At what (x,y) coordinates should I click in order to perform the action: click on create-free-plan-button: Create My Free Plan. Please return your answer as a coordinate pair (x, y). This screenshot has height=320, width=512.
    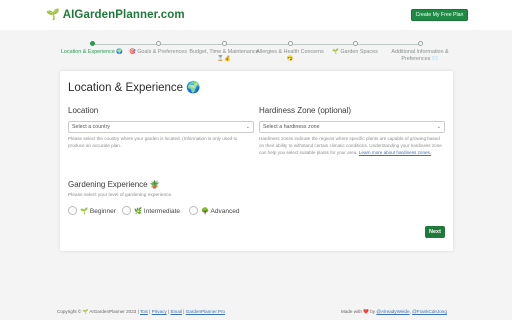
    Looking at the image, I should click on (439, 15).